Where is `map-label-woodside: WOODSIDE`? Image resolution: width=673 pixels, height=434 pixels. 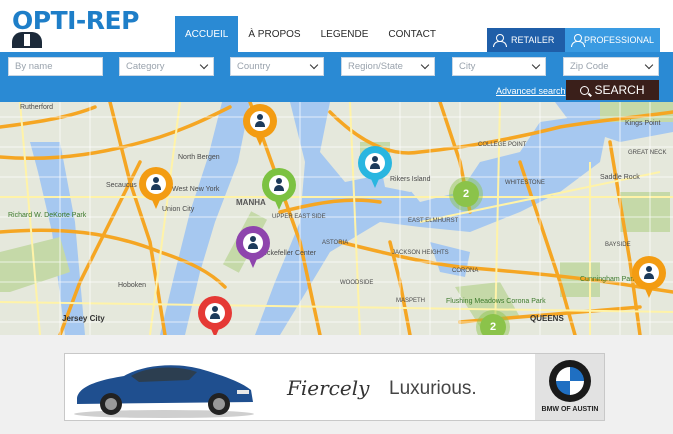
map-label-woodside: WOODSIDE is located at coordinates (357, 283).